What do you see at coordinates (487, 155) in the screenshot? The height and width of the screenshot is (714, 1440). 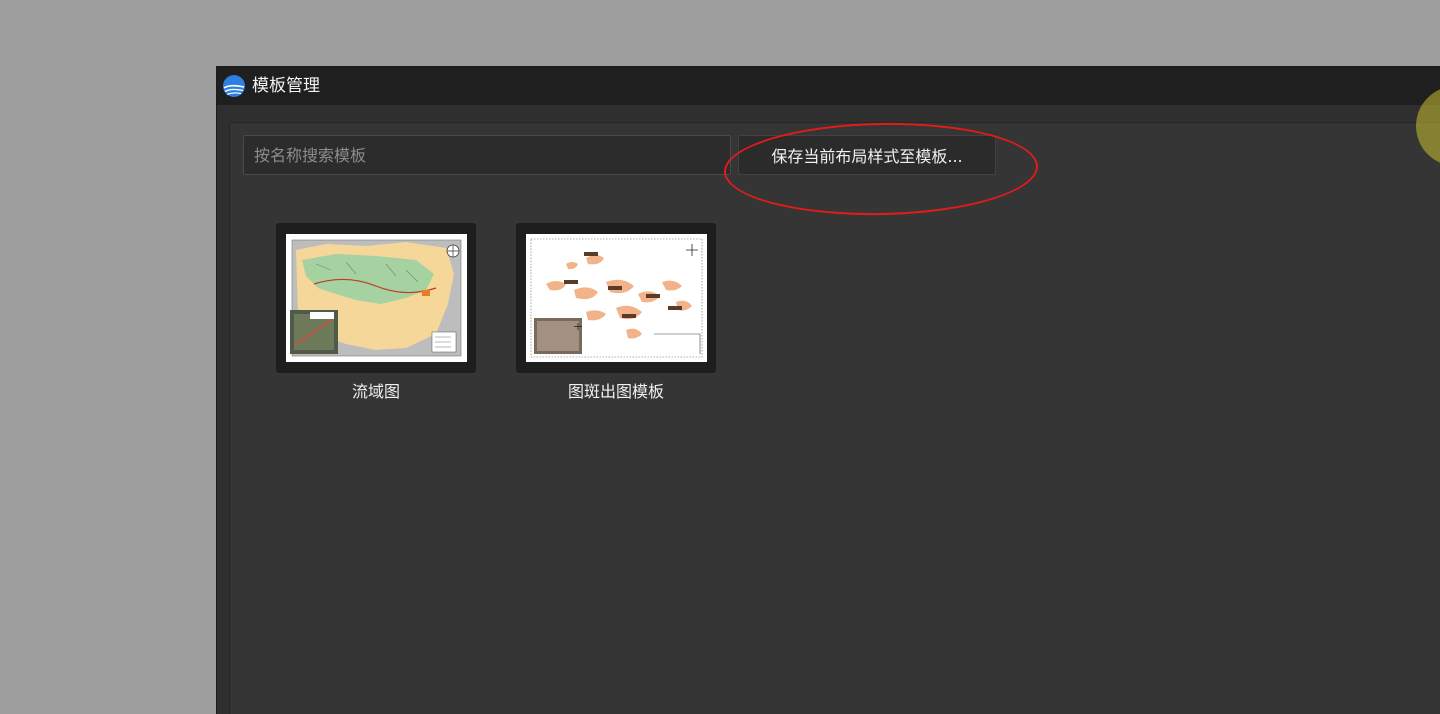 I see `search-input` at bounding box center [487, 155].